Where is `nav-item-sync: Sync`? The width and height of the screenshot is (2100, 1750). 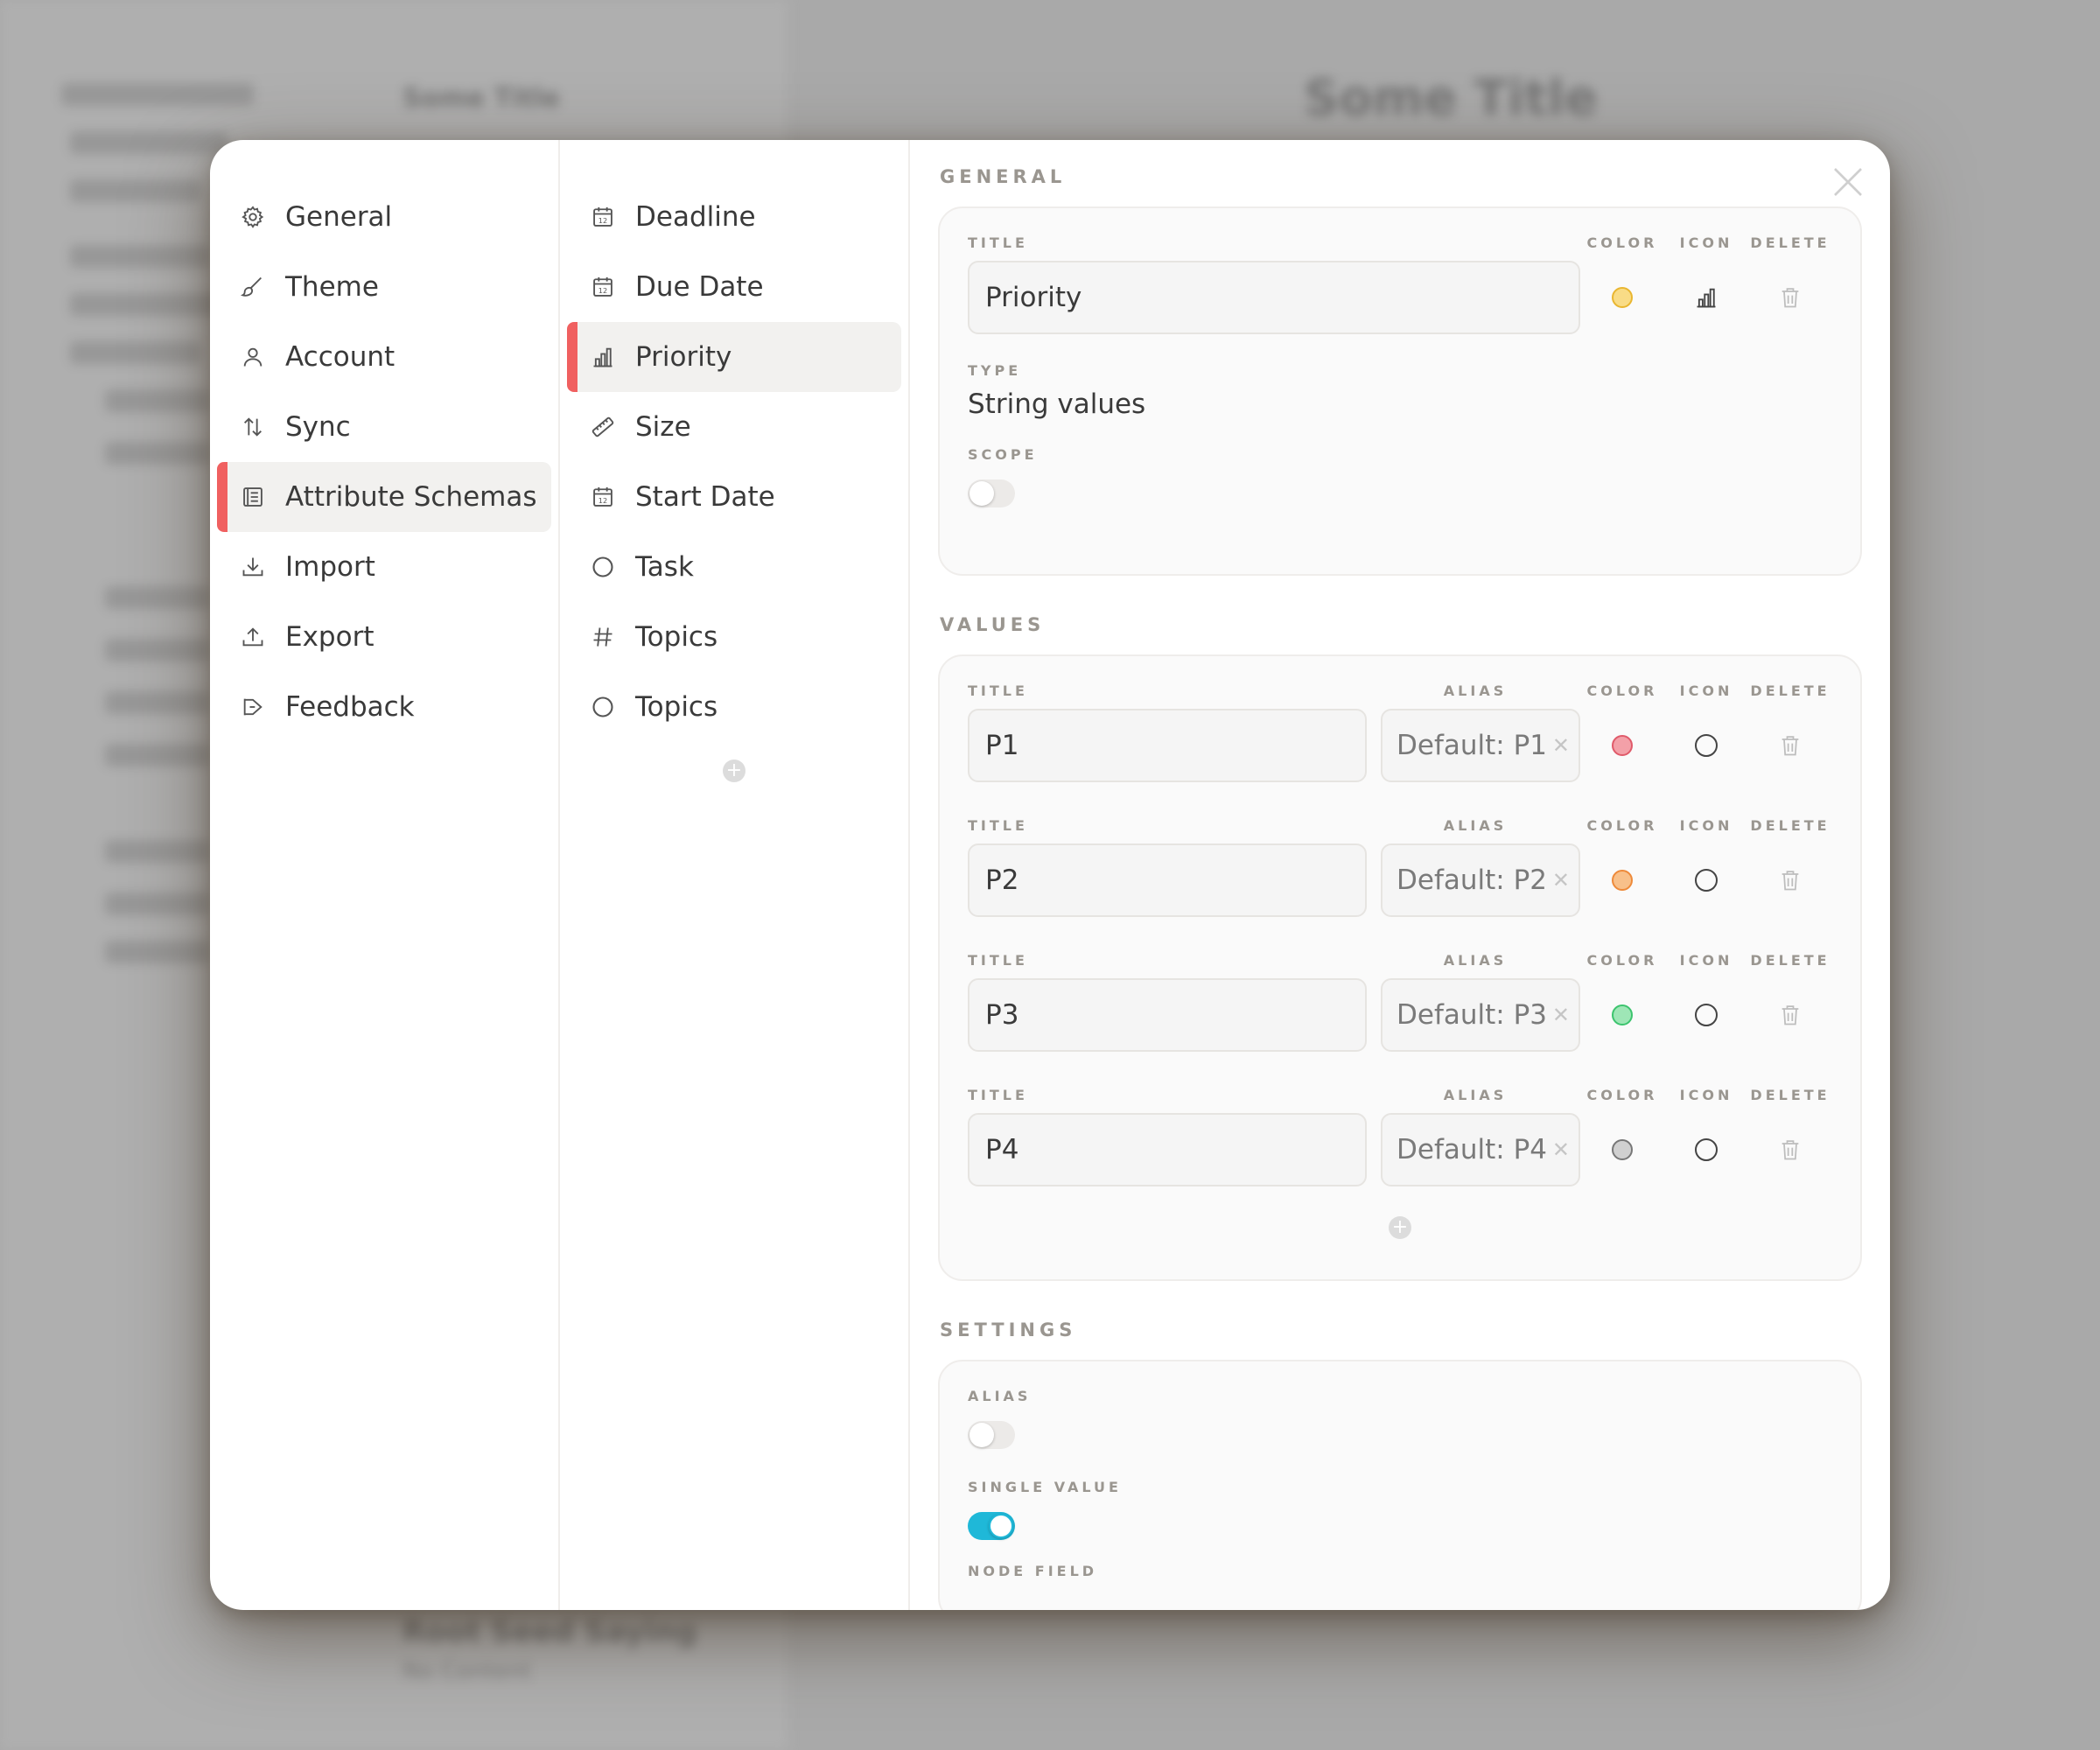 nav-item-sync: Sync is located at coordinates (384, 427).